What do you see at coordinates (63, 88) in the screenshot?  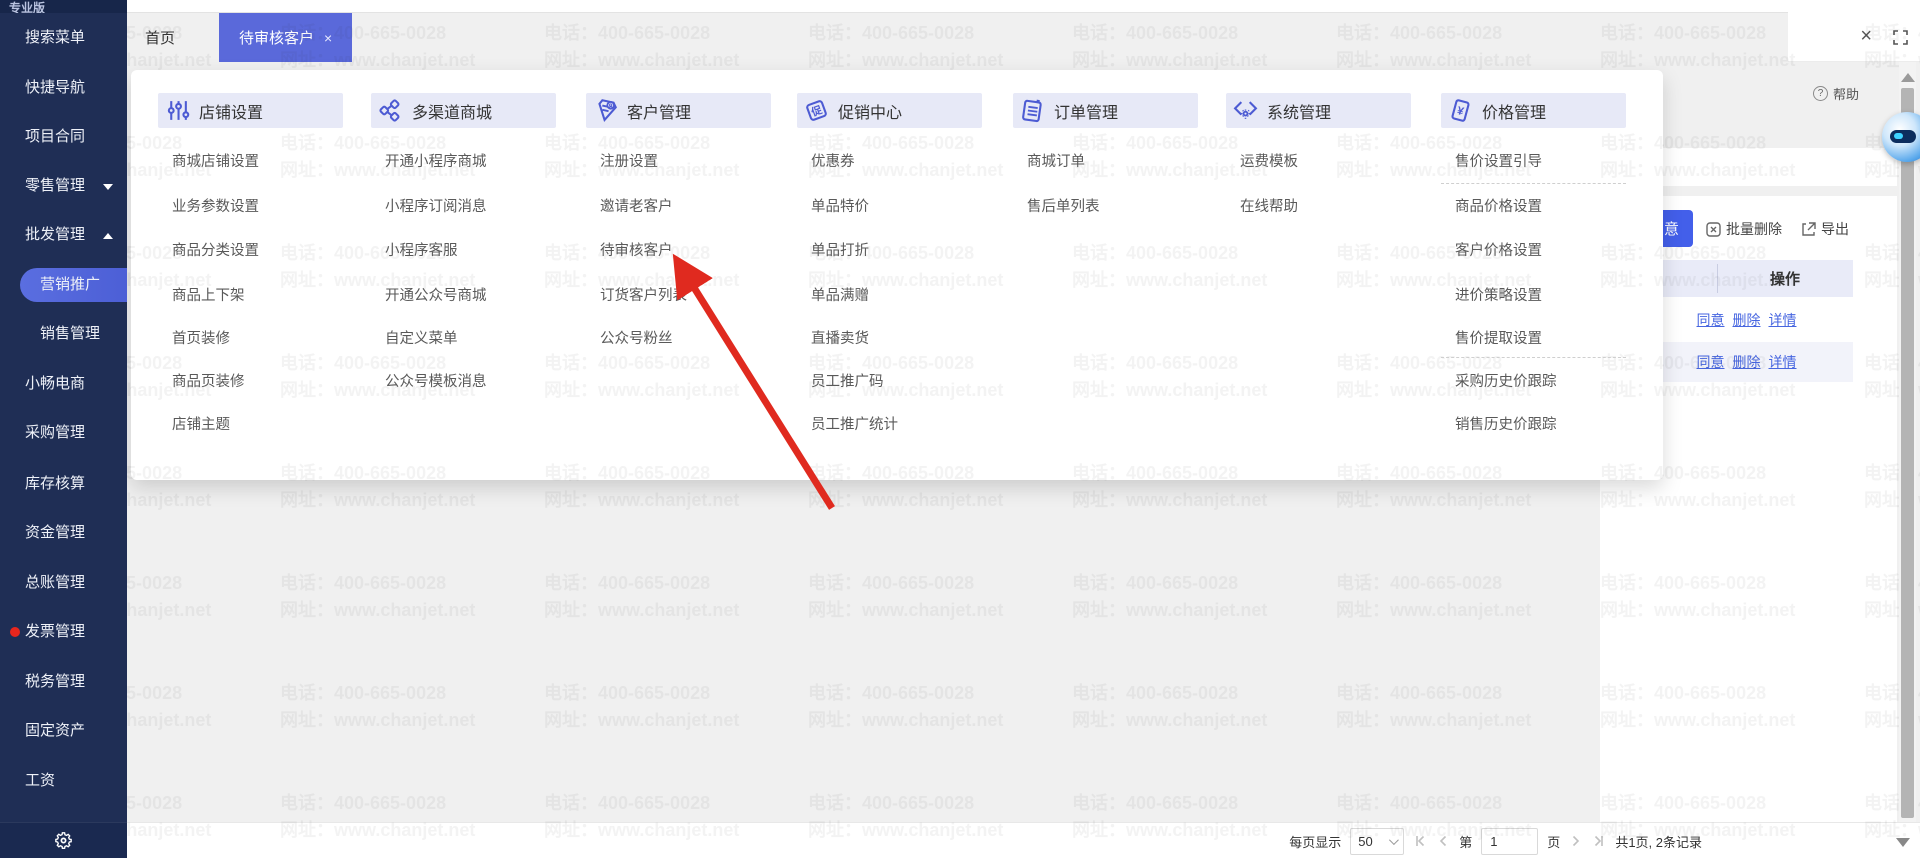 I see `sidebar-item-1: 快捷导航` at bounding box center [63, 88].